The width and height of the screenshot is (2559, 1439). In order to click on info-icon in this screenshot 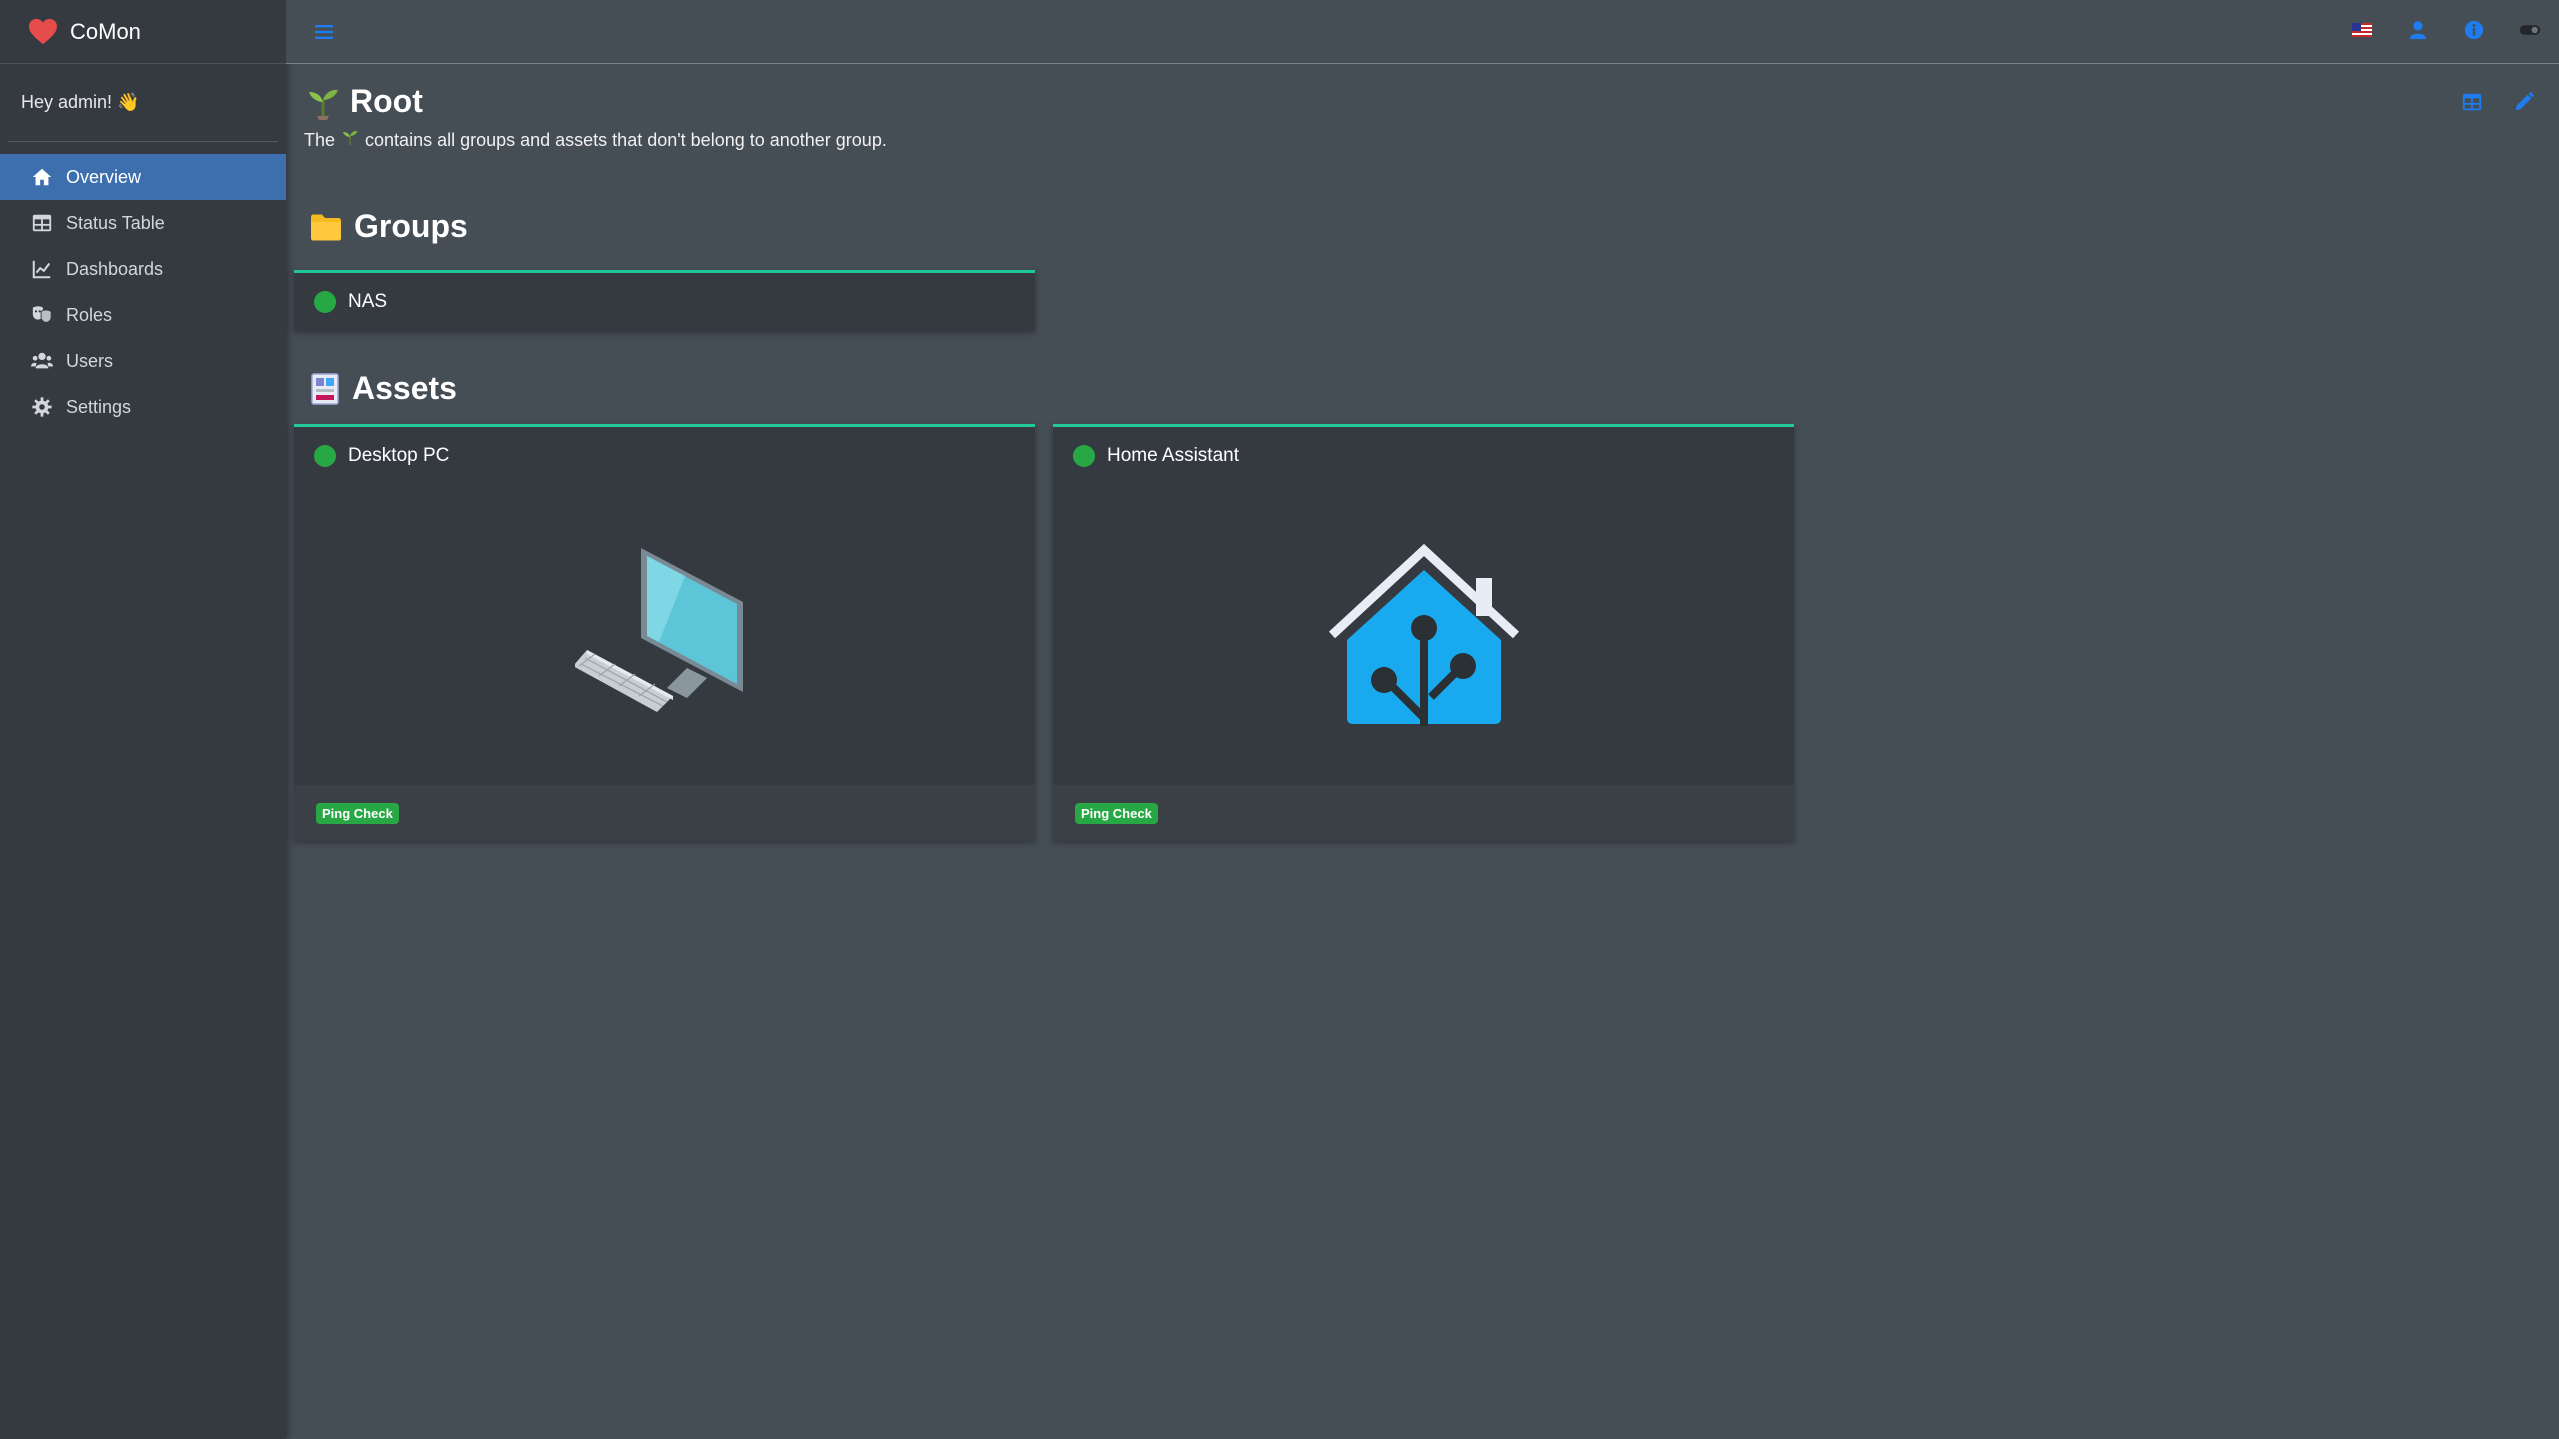, I will do `click(2474, 30)`.